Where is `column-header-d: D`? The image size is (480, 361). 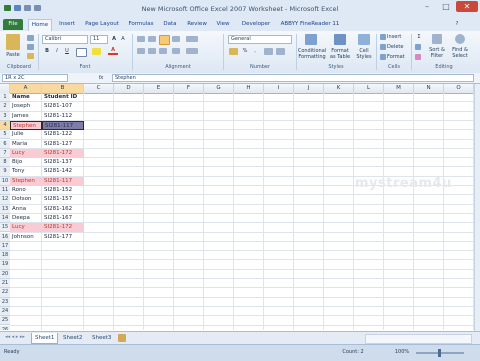
column-header-d: D is located at coordinates (129, 88).